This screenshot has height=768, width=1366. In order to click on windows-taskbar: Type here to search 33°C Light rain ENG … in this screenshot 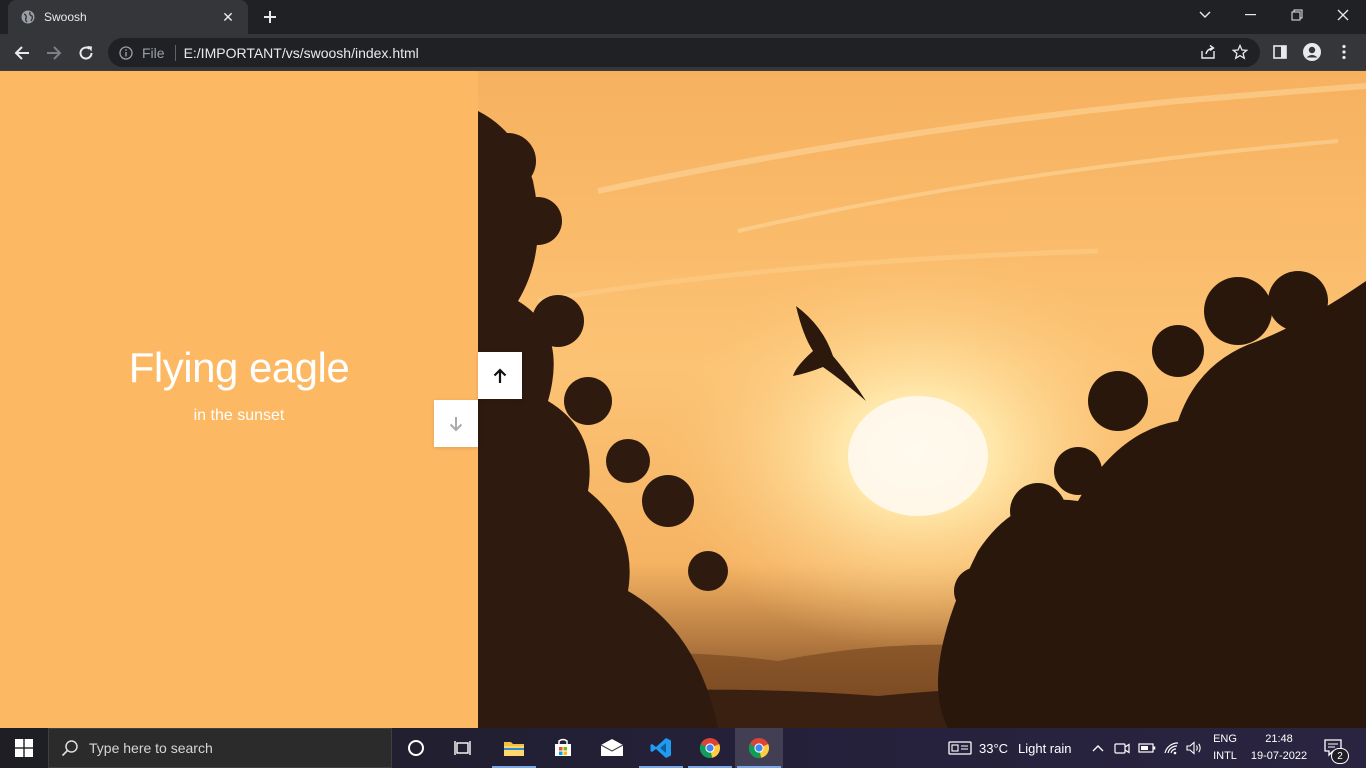, I will do `click(683, 748)`.